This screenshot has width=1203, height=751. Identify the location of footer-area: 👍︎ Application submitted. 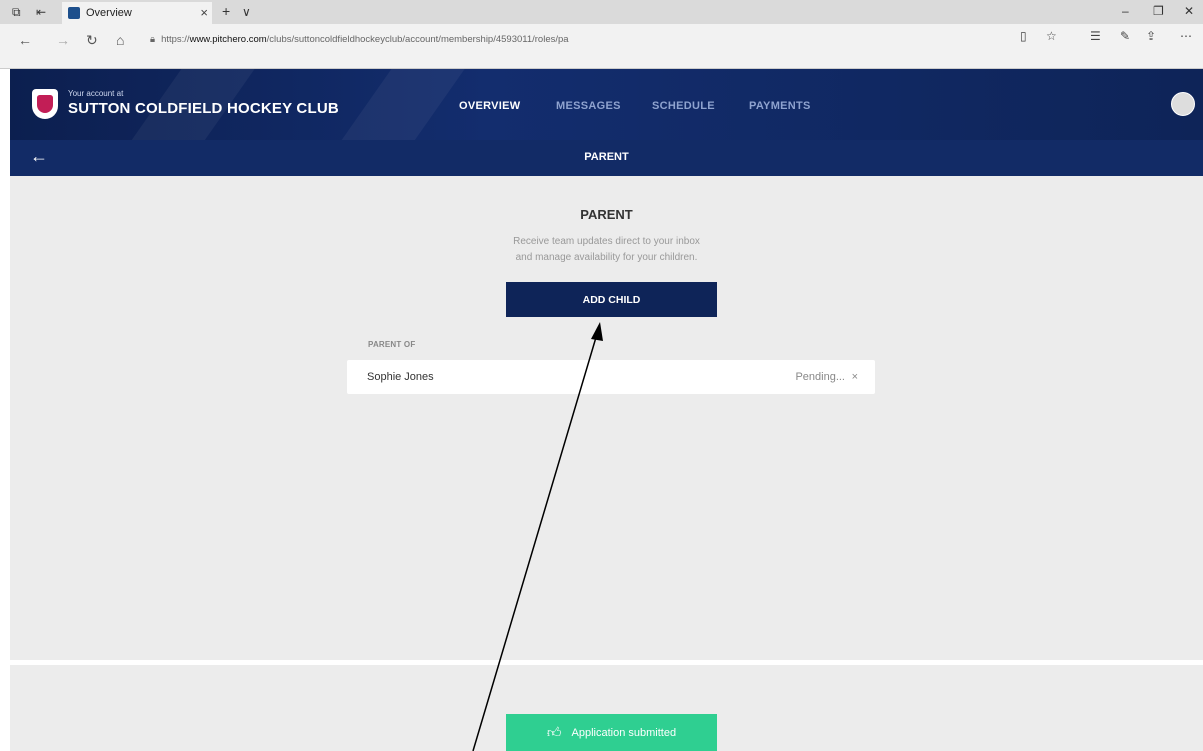
(606, 708).